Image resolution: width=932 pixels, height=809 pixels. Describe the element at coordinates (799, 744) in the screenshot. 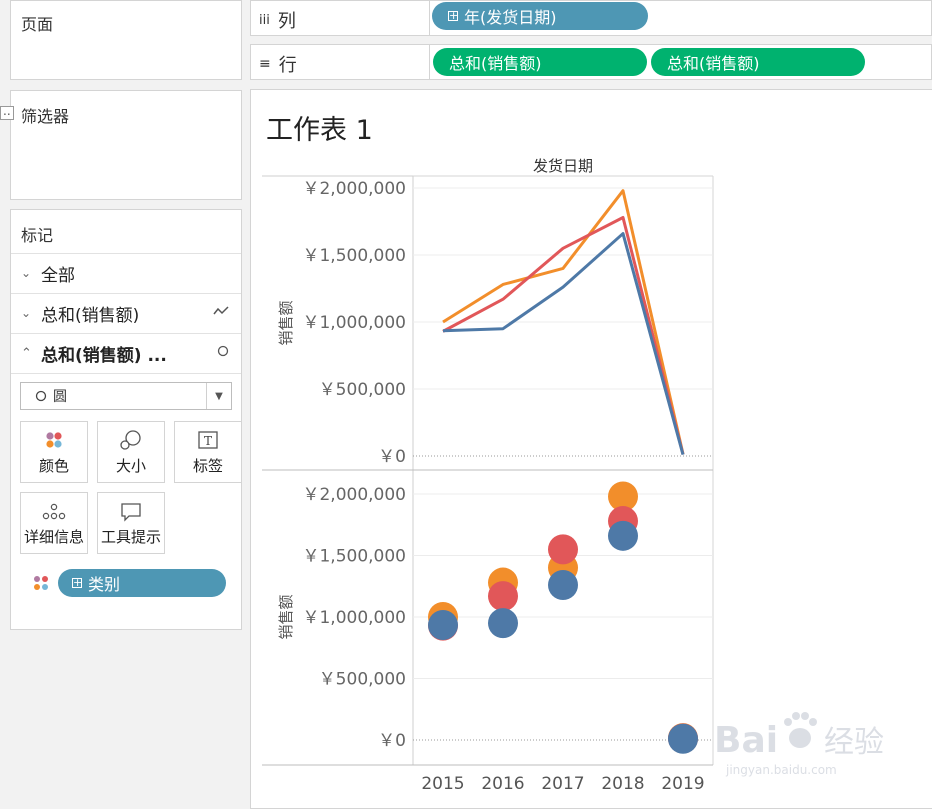

I see `baidu-watermark-logo: Bai 经验 jingyan.baidu.com` at that location.